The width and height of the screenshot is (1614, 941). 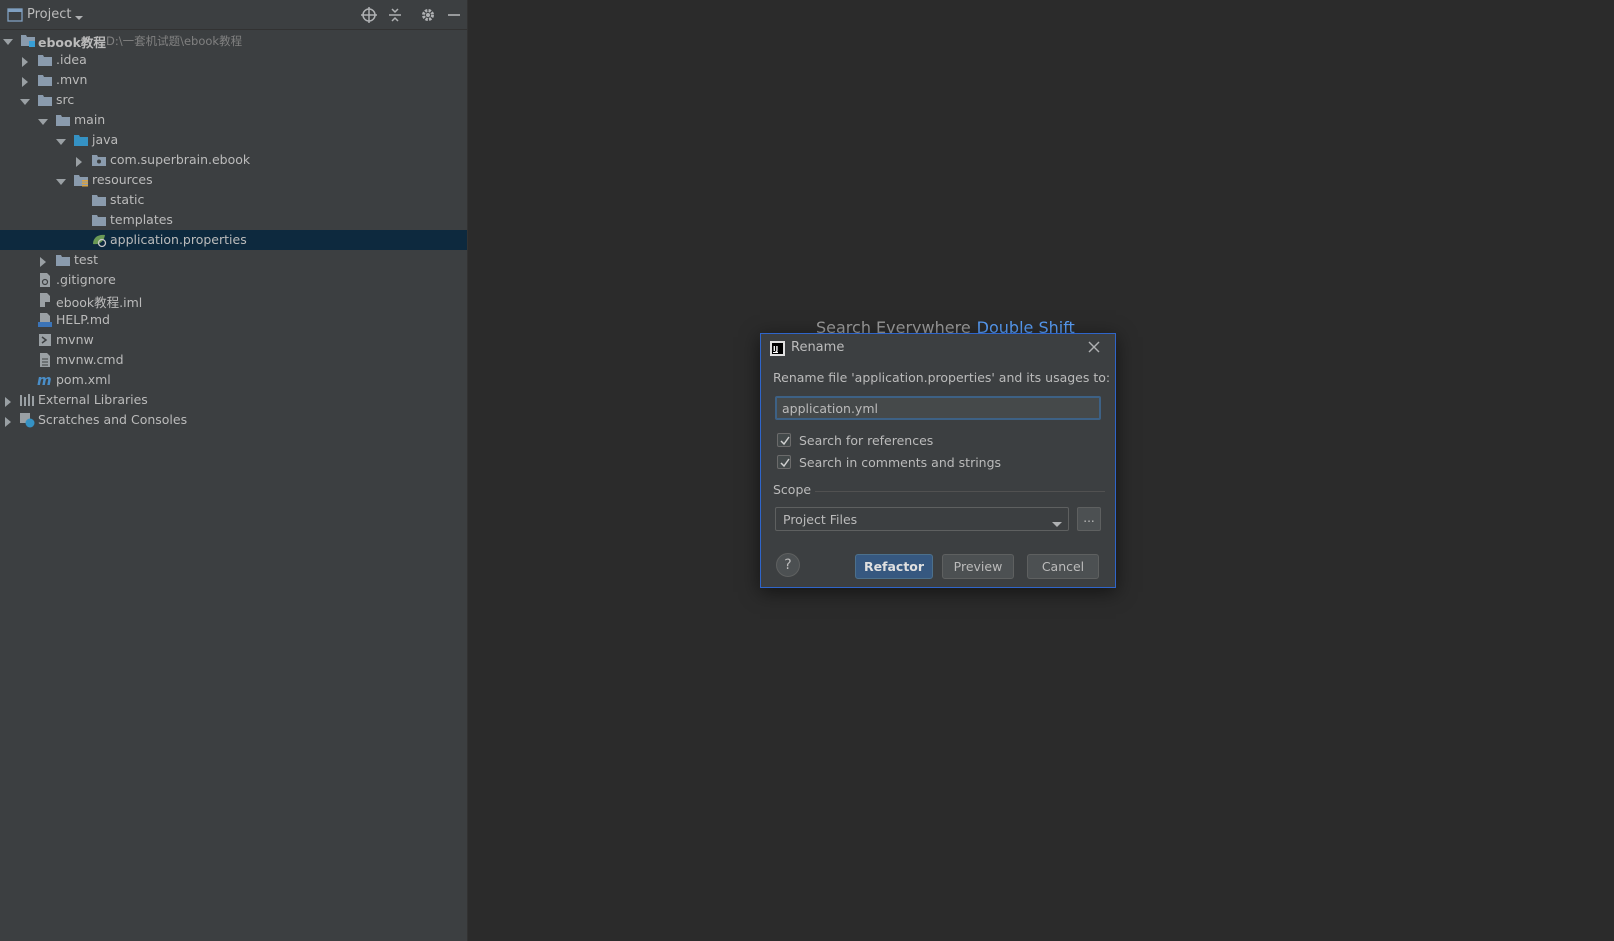 What do you see at coordinates (369, 15) in the screenshot?
I see `locate-file-icon` at bounding box center [369, 15].